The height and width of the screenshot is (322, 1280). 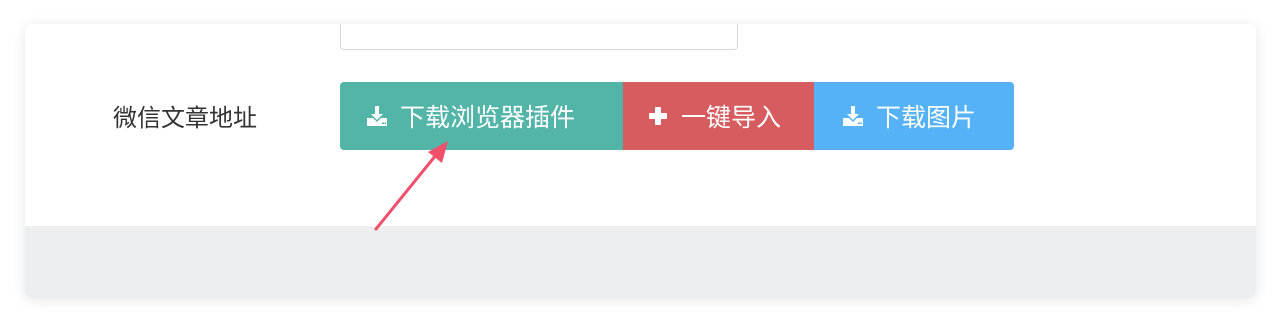 I want to click on plus-icon, so click(x=658, y=116).